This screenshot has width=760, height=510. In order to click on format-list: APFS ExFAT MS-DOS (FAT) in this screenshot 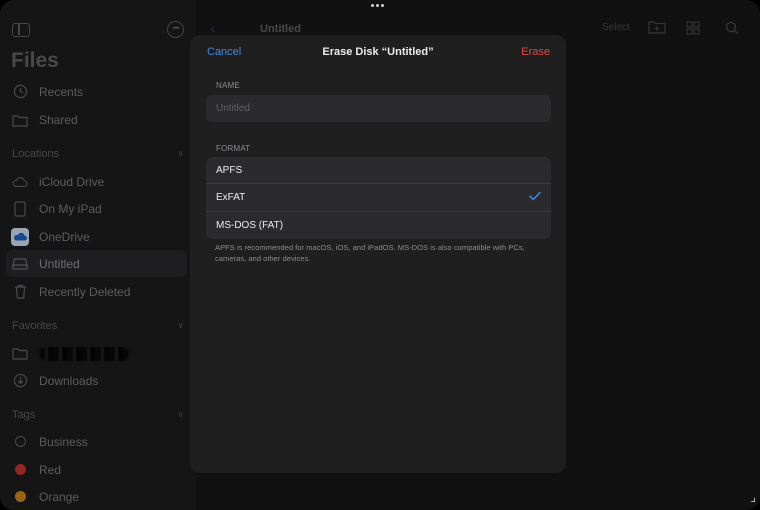, I will do `click(378, 198)`.